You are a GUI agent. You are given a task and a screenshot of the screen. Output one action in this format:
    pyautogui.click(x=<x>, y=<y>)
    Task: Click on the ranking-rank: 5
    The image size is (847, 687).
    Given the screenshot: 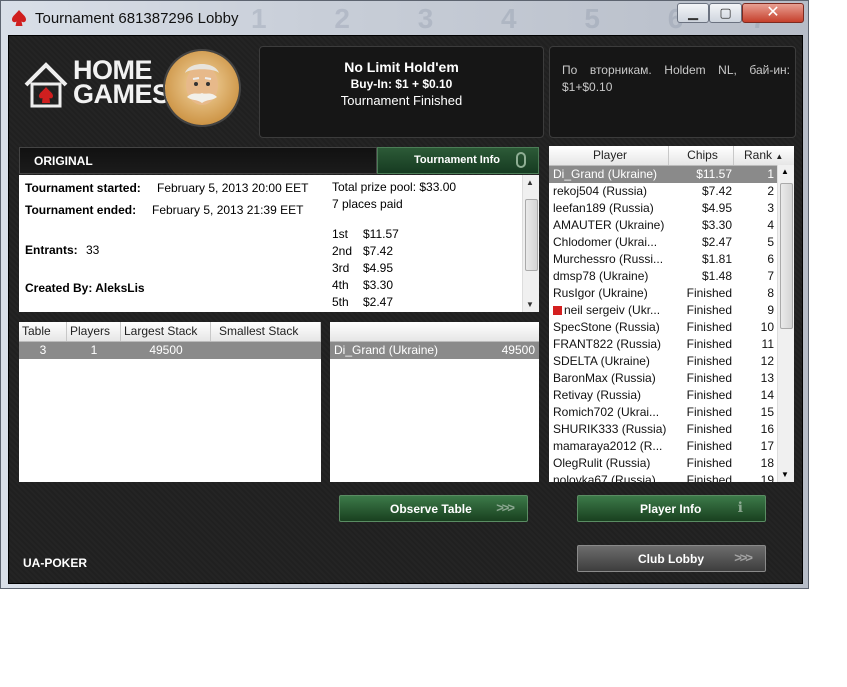 What is the action you would take?
    pyautogui.click(x=770, y=242)
    